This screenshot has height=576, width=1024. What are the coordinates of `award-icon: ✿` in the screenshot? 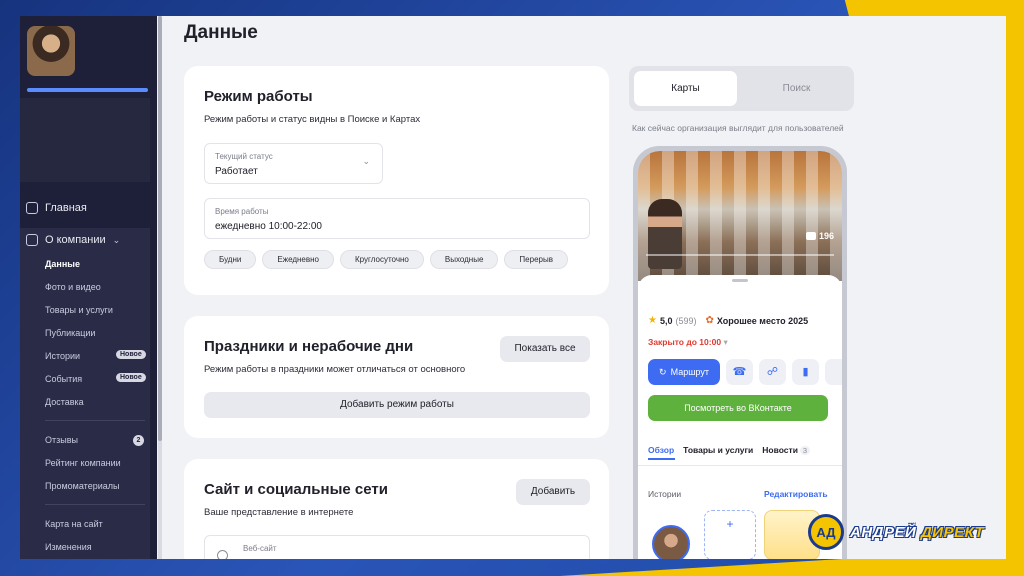 It's located at (709, 320).